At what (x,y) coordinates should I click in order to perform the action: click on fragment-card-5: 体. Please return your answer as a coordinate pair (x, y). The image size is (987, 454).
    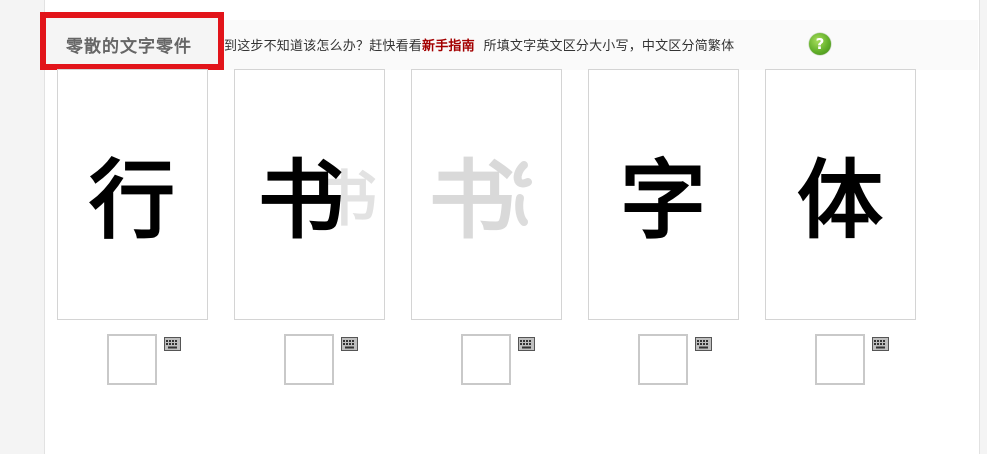
    Looking at the image, I should click on (840, 194).